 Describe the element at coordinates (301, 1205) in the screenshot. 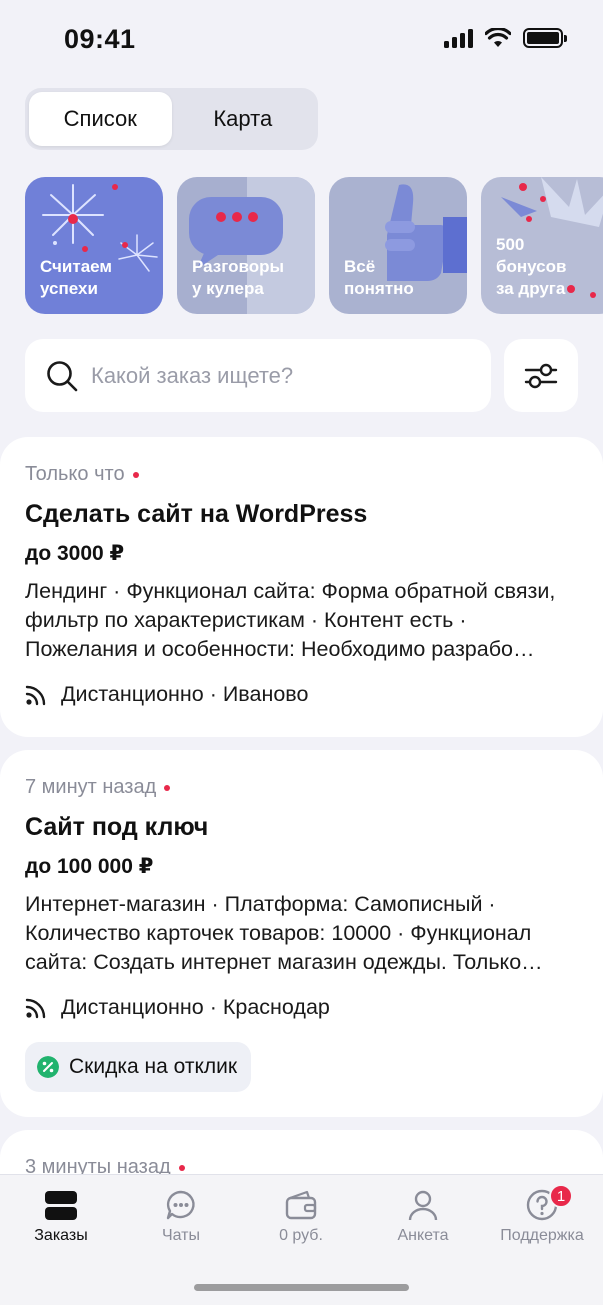

I see `wallet-icon` at that location.